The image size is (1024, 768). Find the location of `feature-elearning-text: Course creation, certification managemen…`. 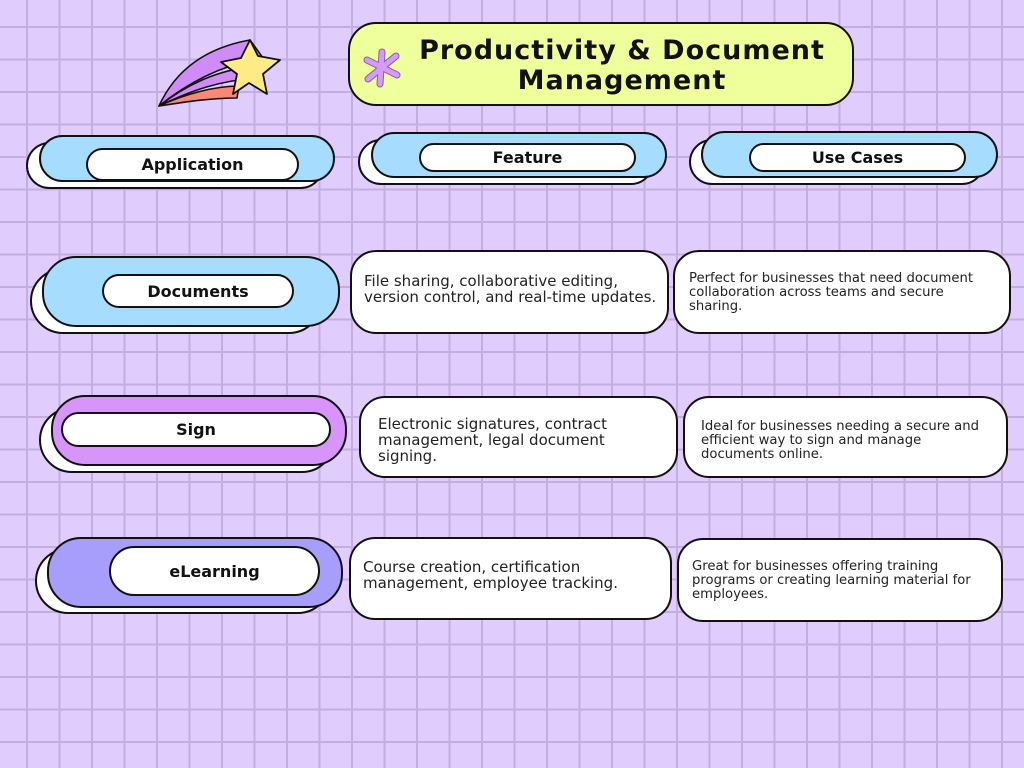

feature-elearning-text: Course creation, certification managemen… is located at coordinates (490, 575).